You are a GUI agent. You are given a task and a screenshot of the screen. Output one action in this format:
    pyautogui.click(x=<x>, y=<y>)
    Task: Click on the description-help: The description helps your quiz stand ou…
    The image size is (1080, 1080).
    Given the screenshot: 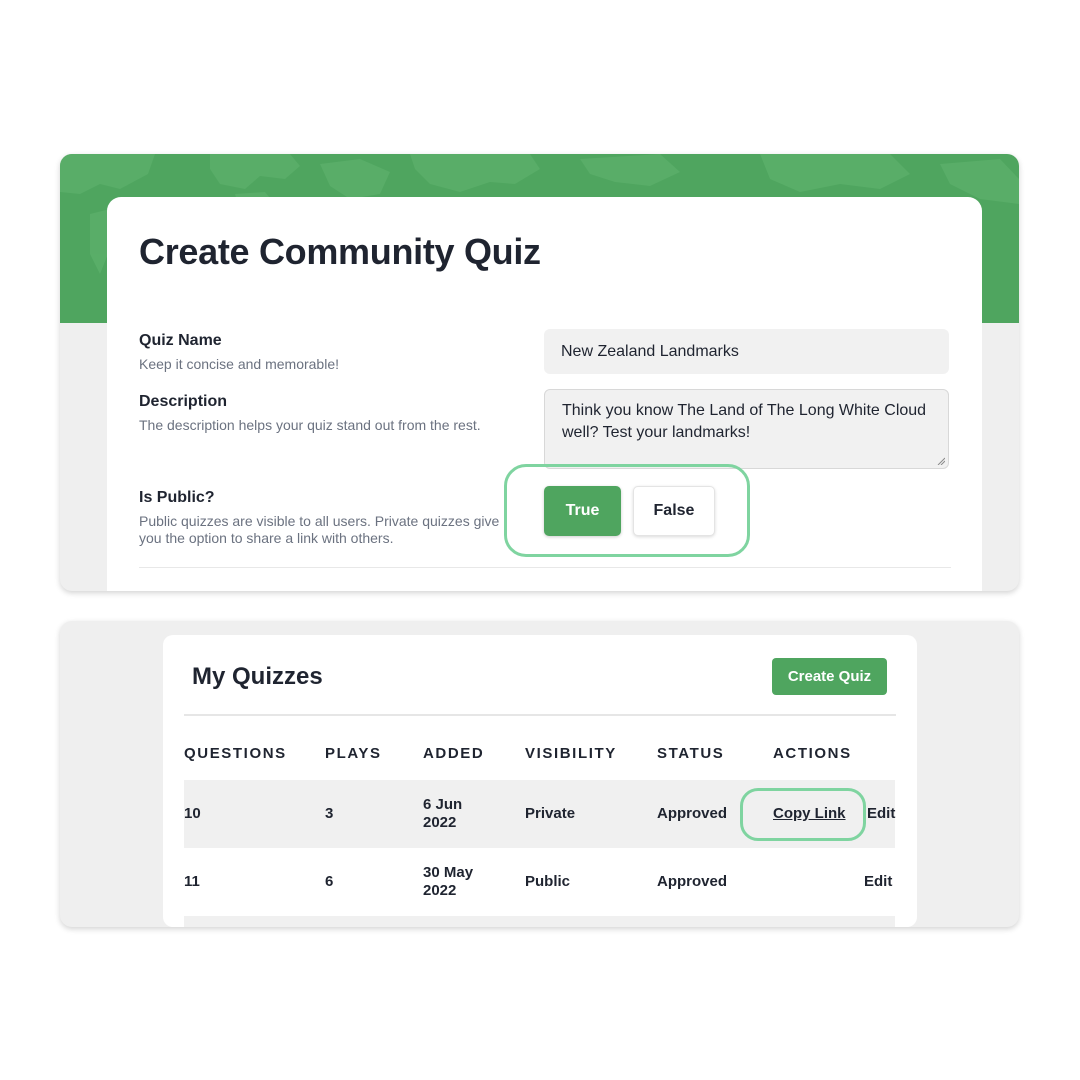 What is the action you would take?
    pyautogui.click(x=310, y=425)
    